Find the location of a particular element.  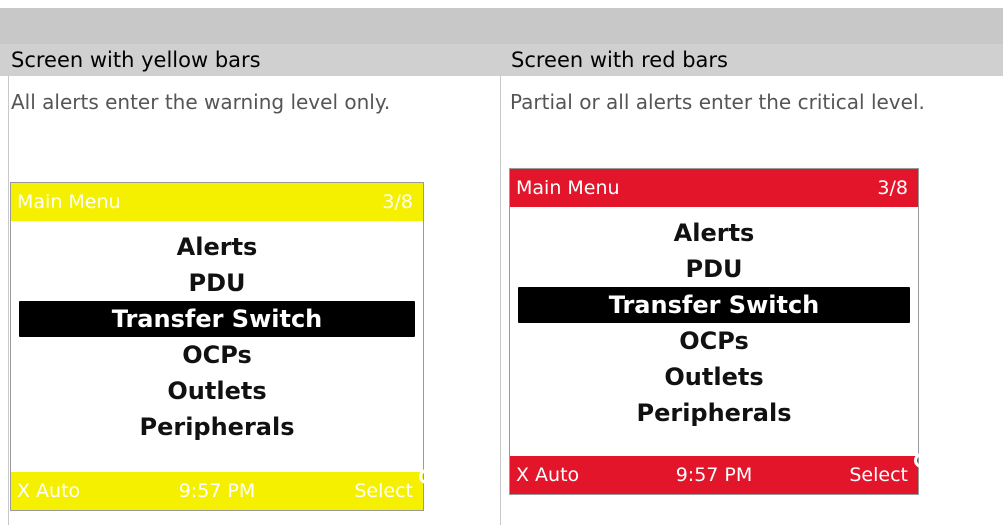

column-divider is located at coordinates (500, 300).